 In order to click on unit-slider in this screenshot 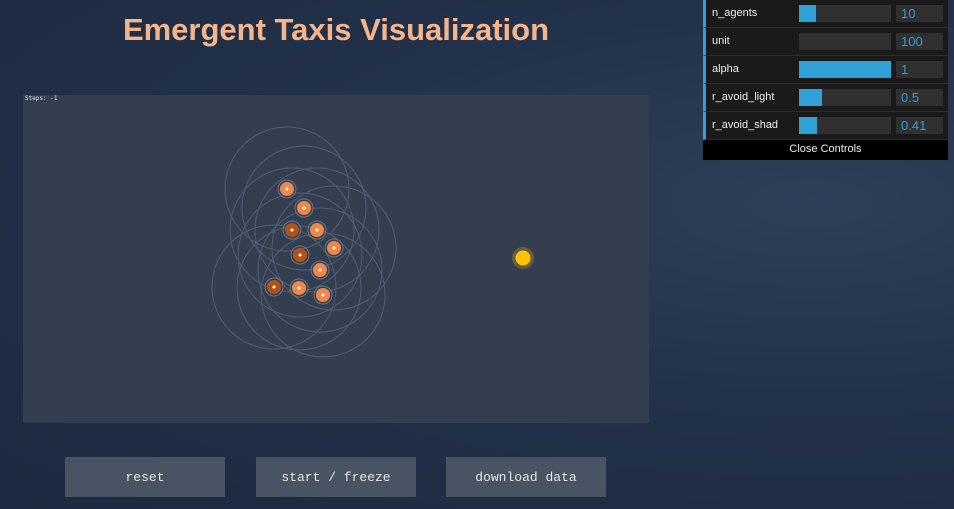, I will do `click(845, 41)`.